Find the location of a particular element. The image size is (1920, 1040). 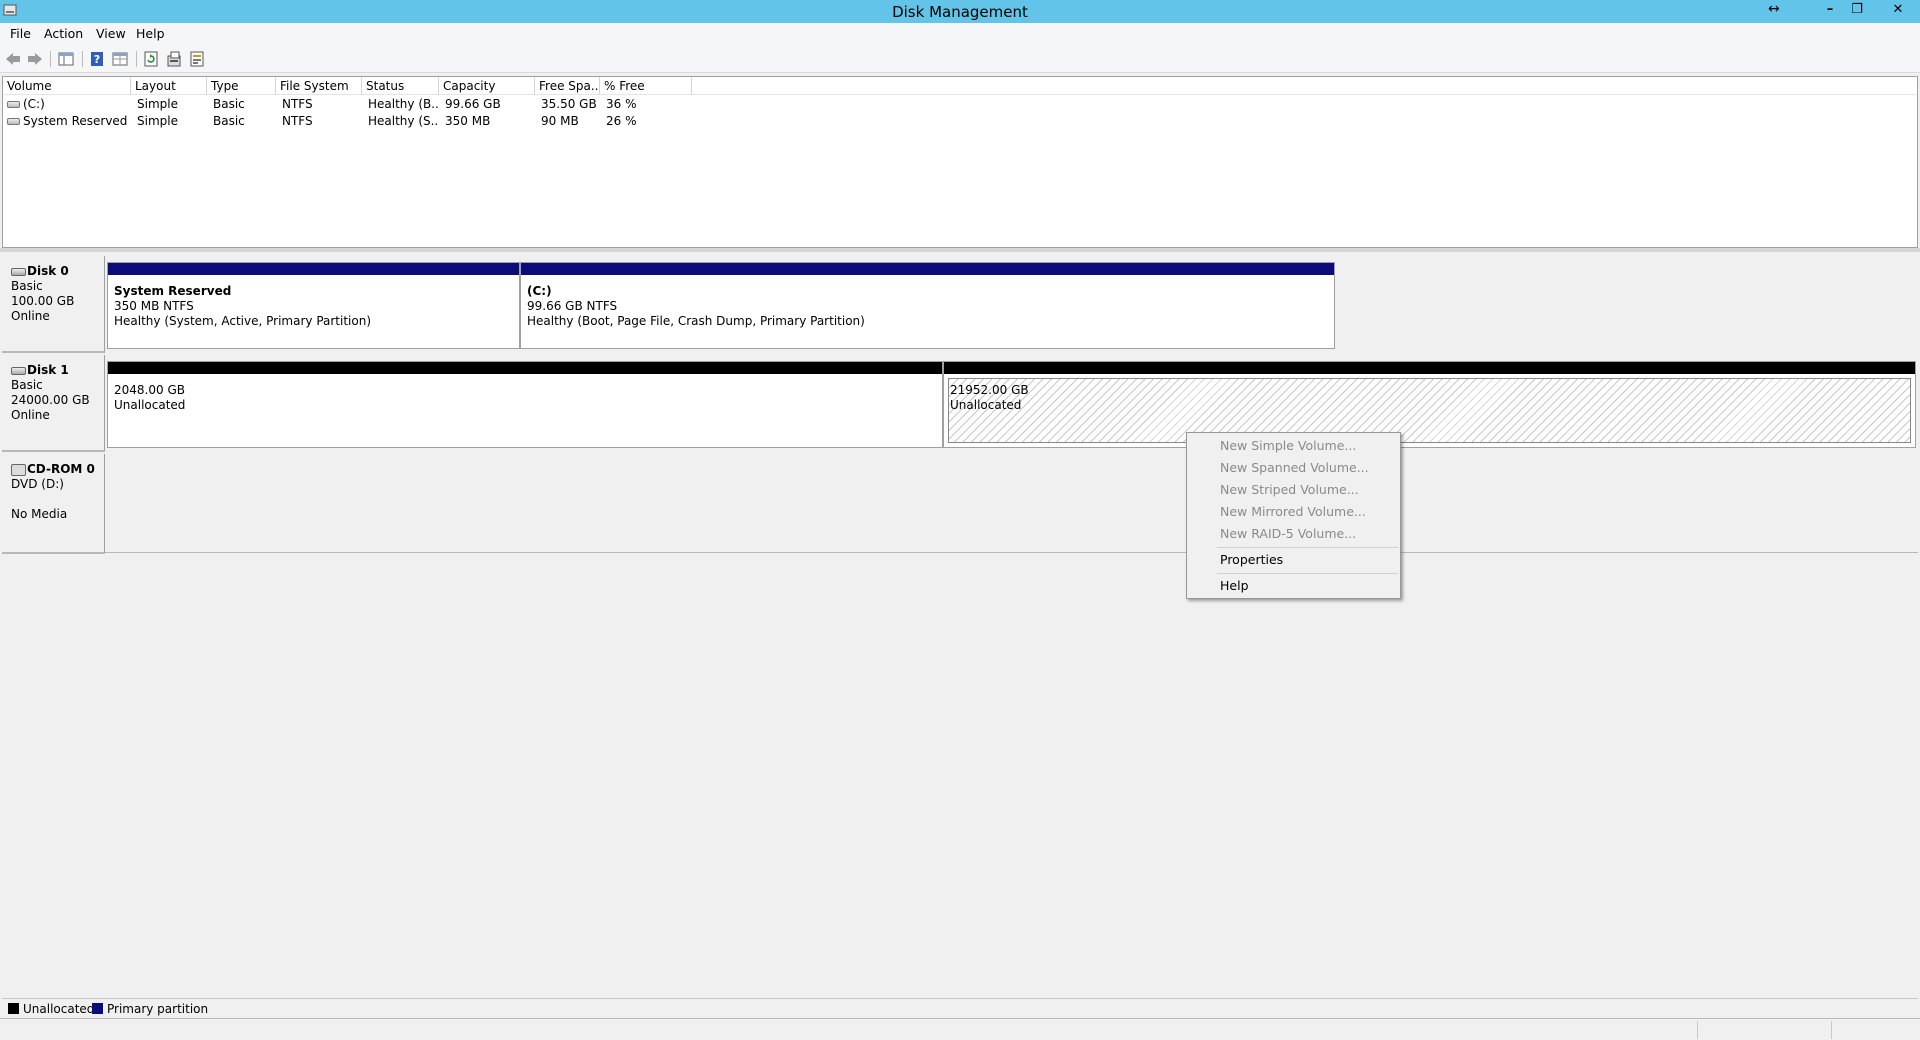

minimize-button: – is located at coordinates (1830, 10).